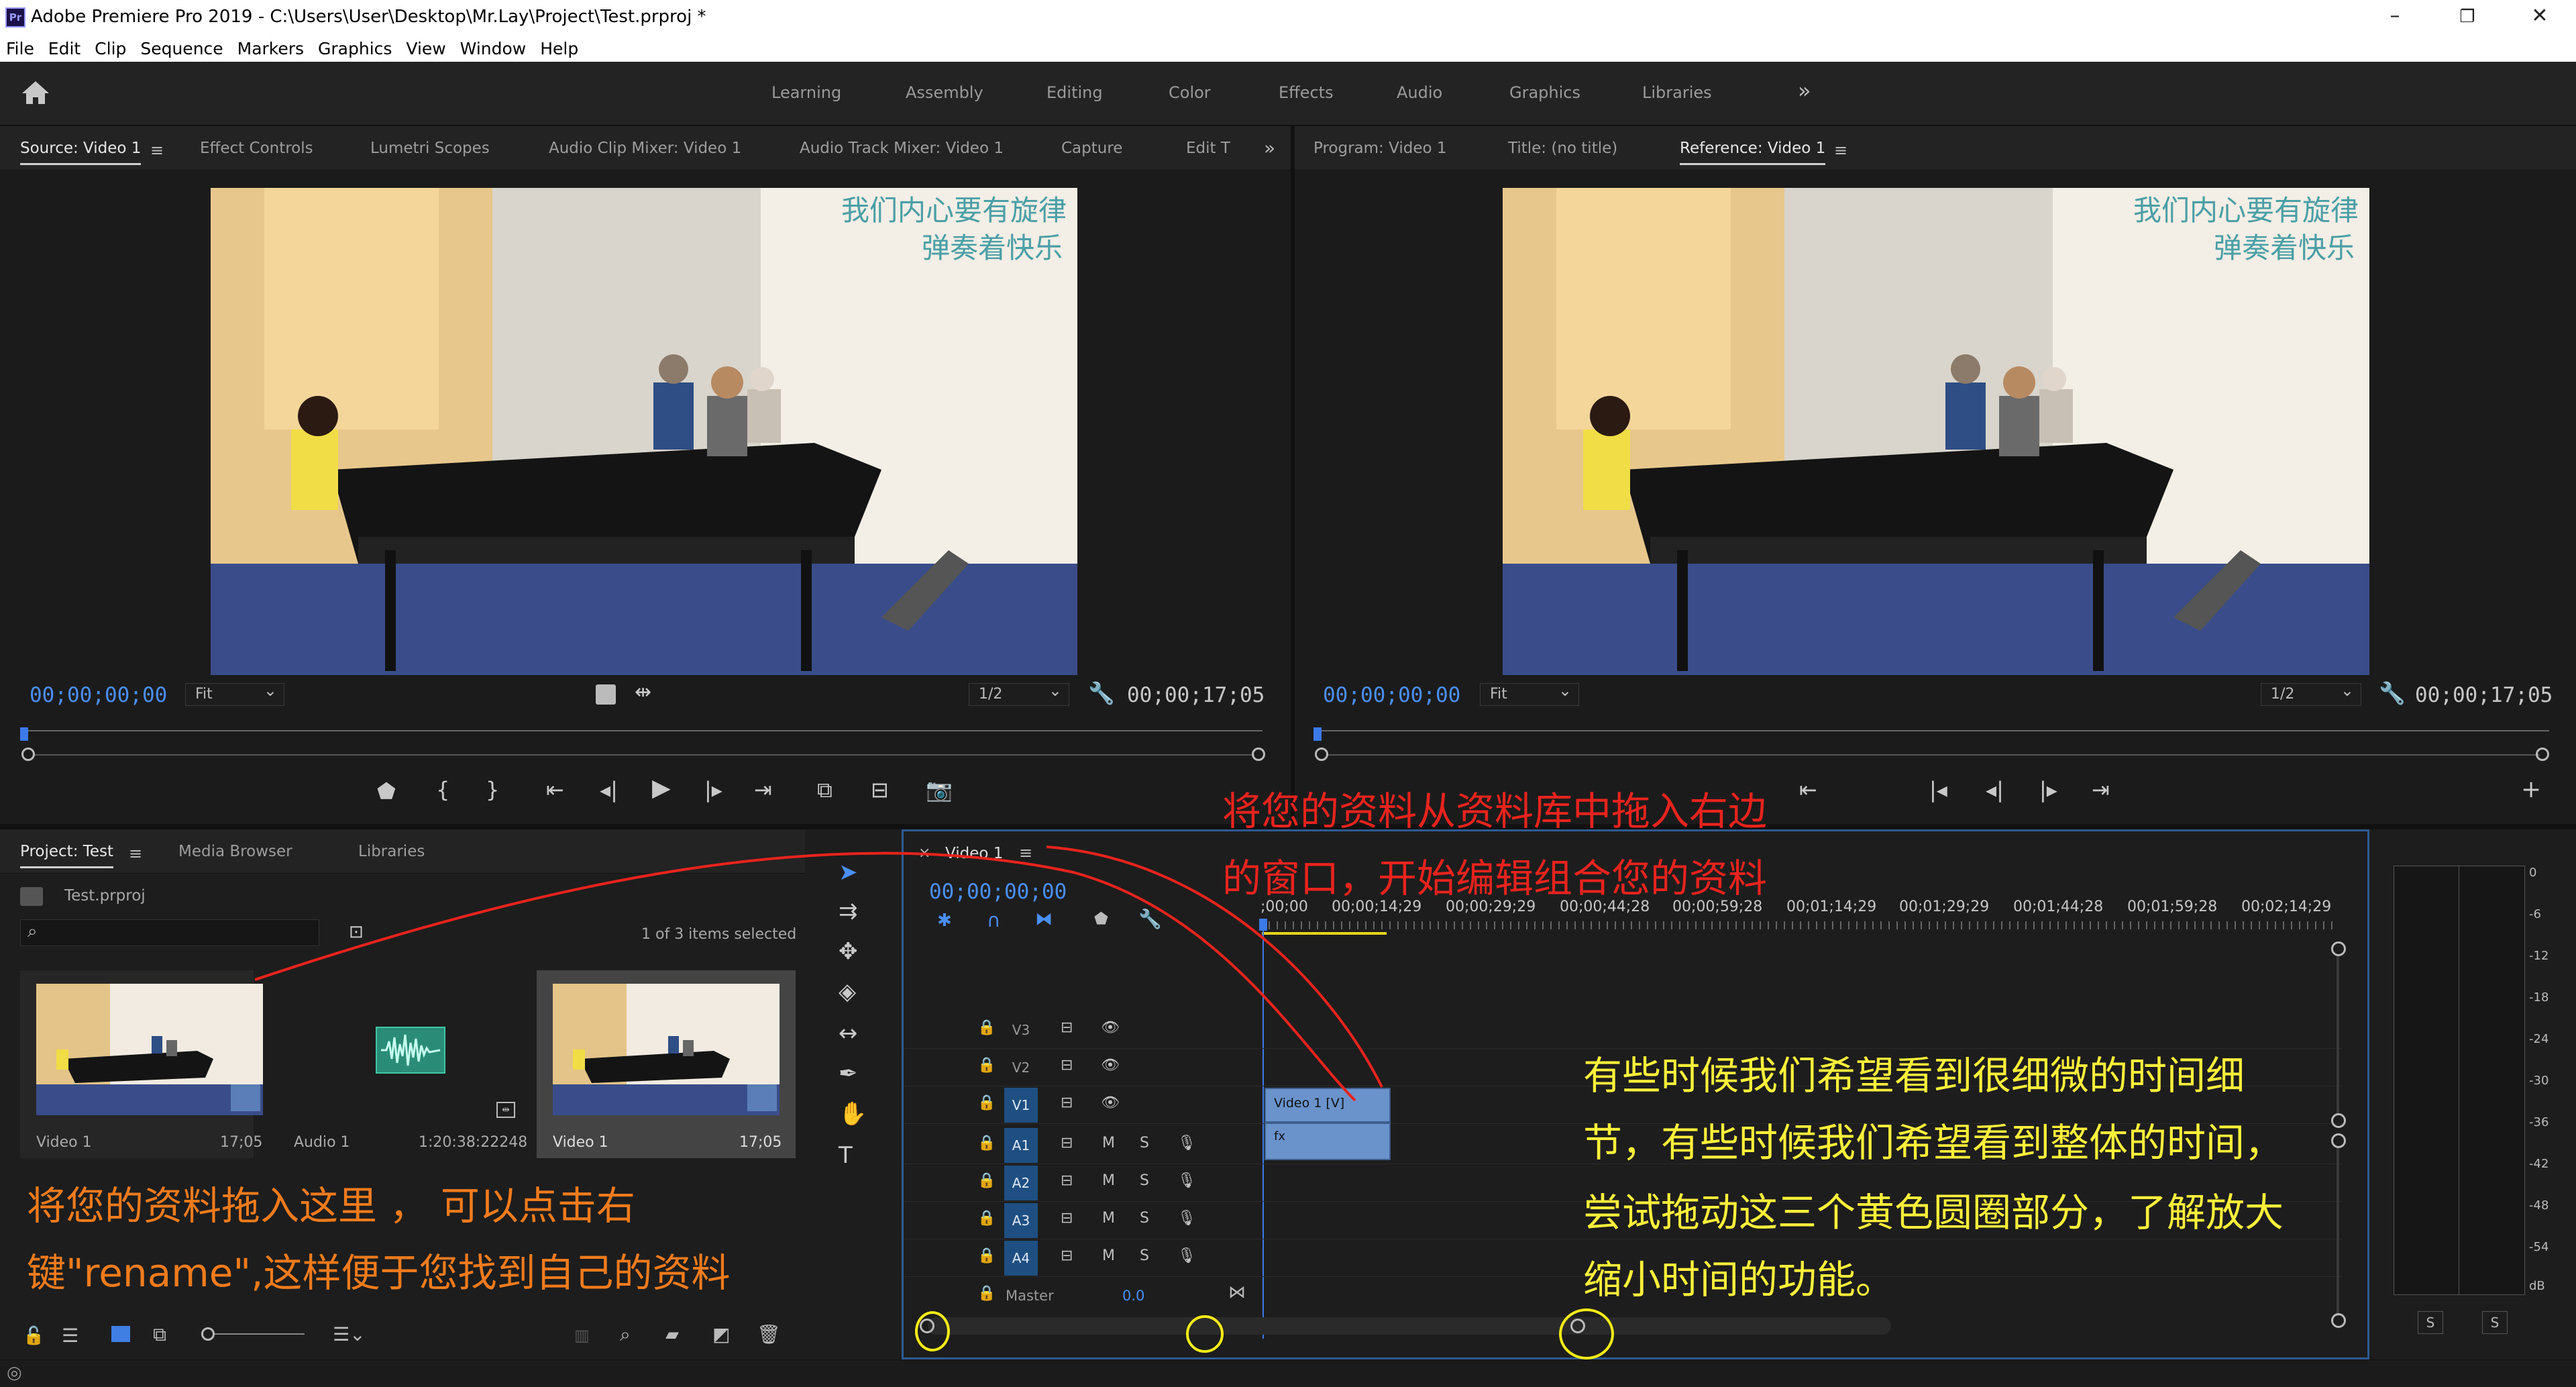 This screenshot has width=2576, height=1387. I want to click on annotation-right-line4: 缩小时间的功能。, so click(1739, 1279).